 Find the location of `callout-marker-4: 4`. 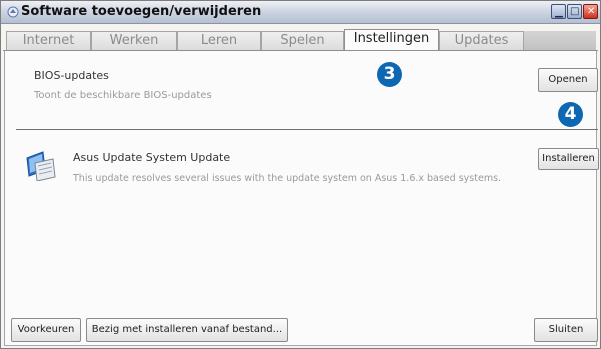

callout-marker-4: 4 is located at coordinates (570, 114).